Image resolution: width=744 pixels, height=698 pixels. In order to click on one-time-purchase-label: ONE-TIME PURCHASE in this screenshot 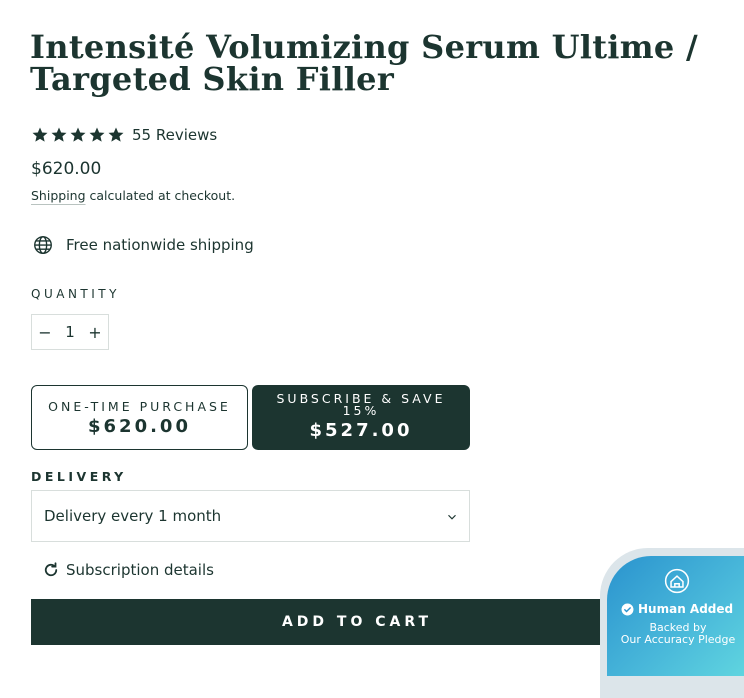, I will do `click(139, 406)`.